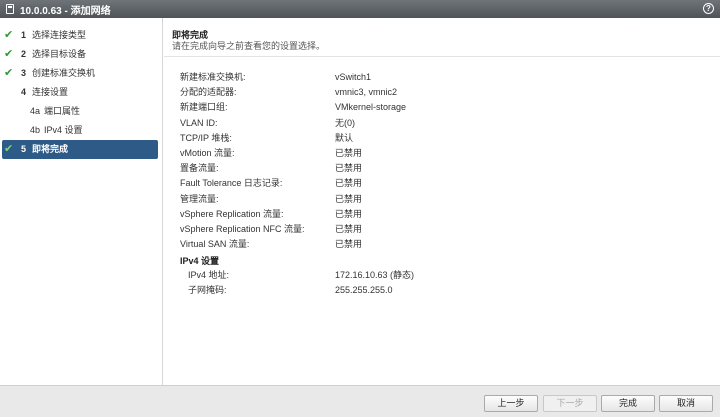 This screenshot has width=720, height=417. What do you see at coordinates (10, 9) in the screenshot?
I see `host-icon` at bounding box center [10, 9].